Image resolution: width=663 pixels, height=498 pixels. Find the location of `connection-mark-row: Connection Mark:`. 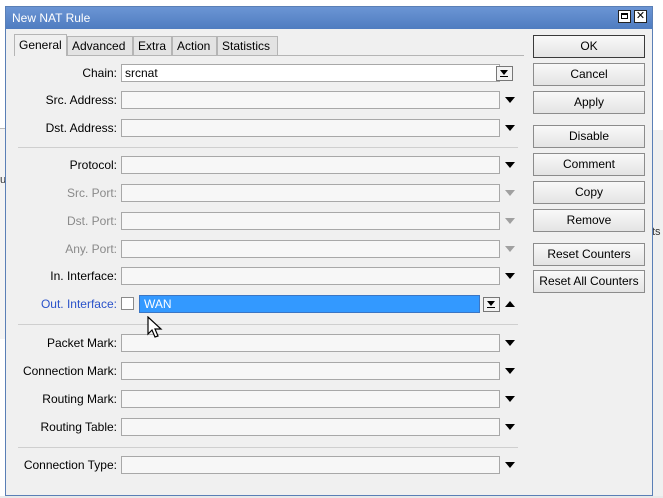

connection-mark-row: Connection Mark: is located at coordinates (264, 371).